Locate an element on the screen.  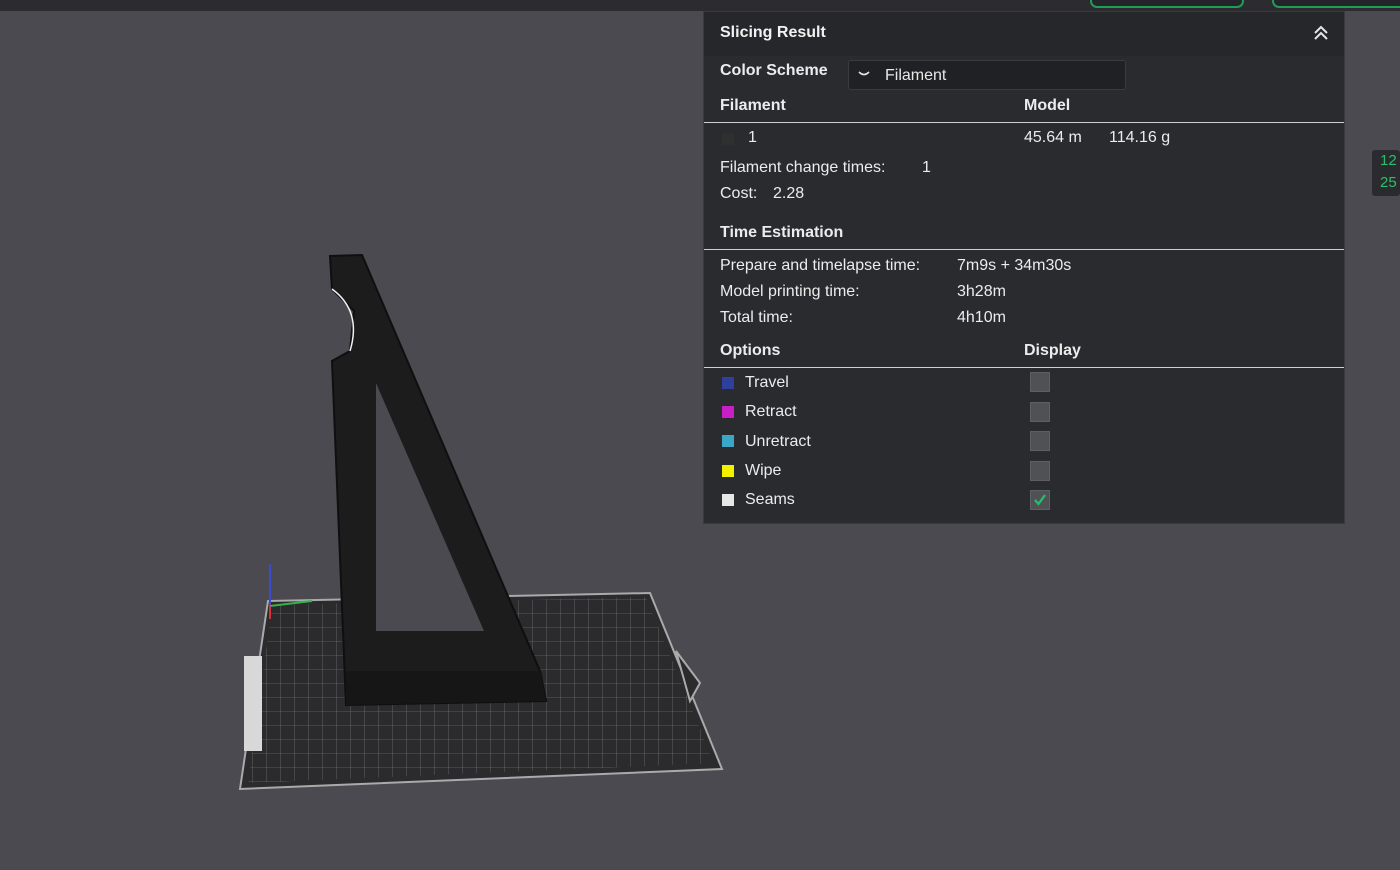
seams-swatch is located at coordinates (728, 500).